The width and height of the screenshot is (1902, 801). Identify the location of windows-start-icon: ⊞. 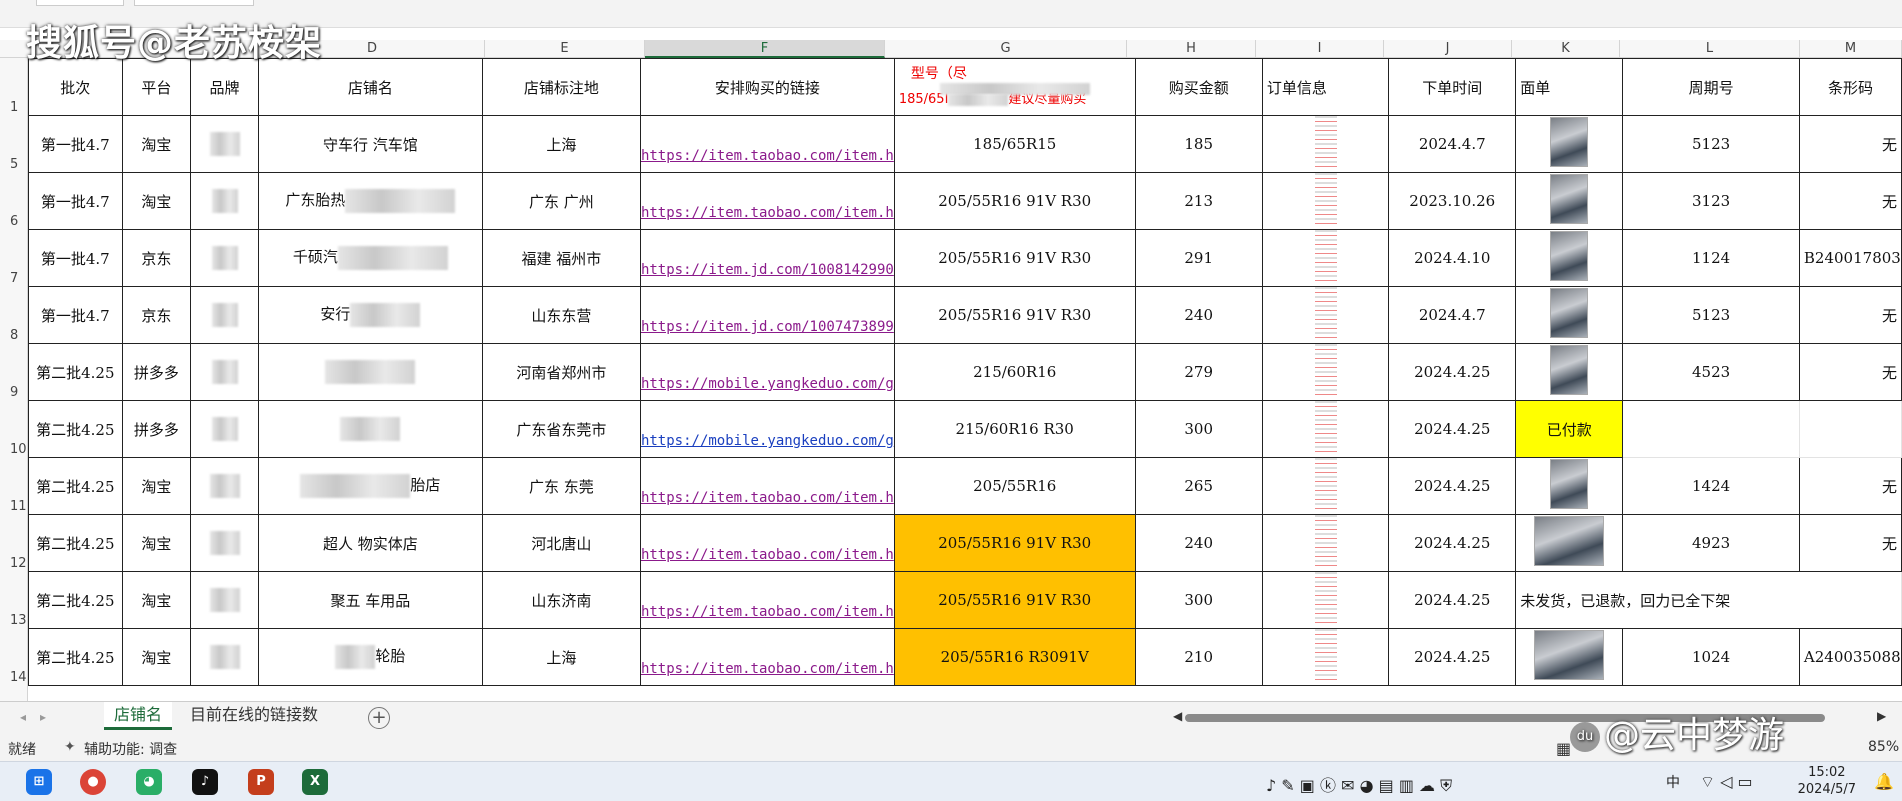
(39, 782).